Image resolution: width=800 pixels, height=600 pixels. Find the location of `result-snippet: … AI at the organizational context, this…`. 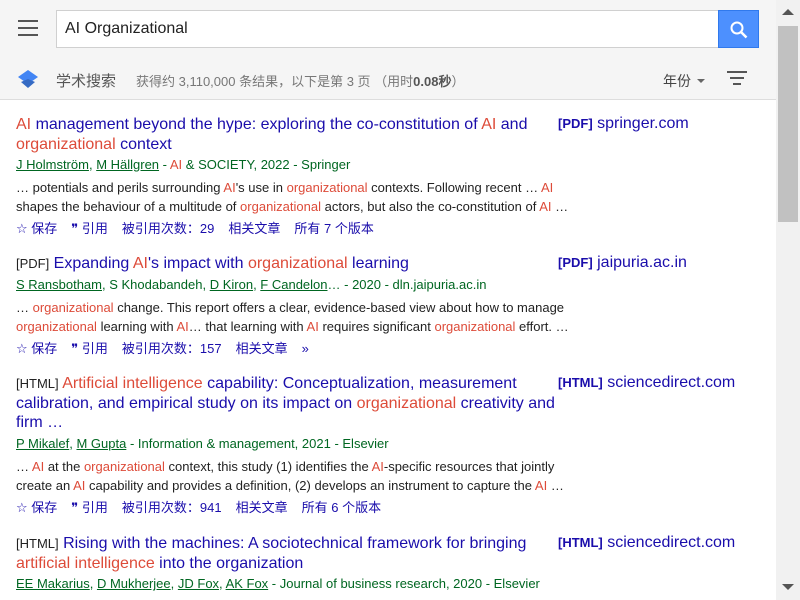

result-snippet: … AI at the organizational context, this… is located at coordinates (290, 475).